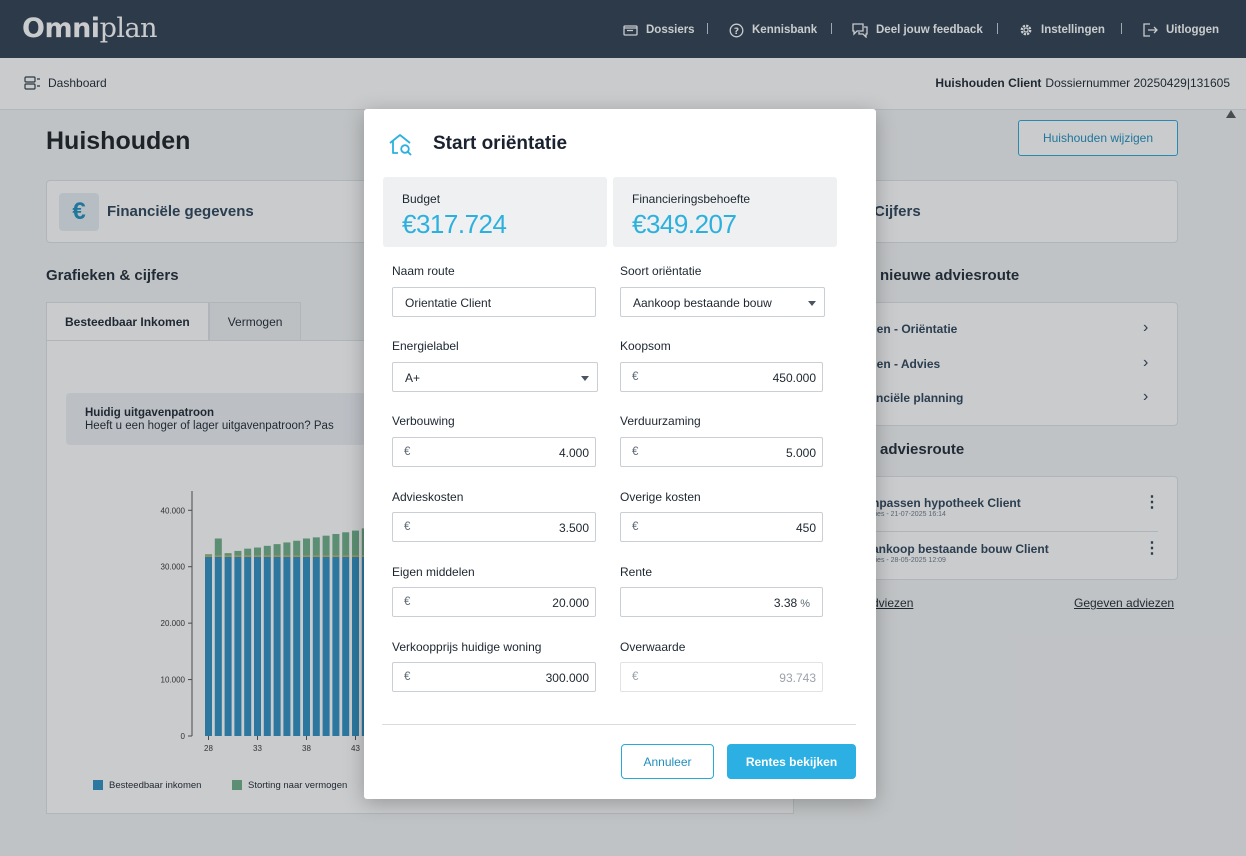  I want to click on surplus-value-field: € 93.743, so click(721, 677).